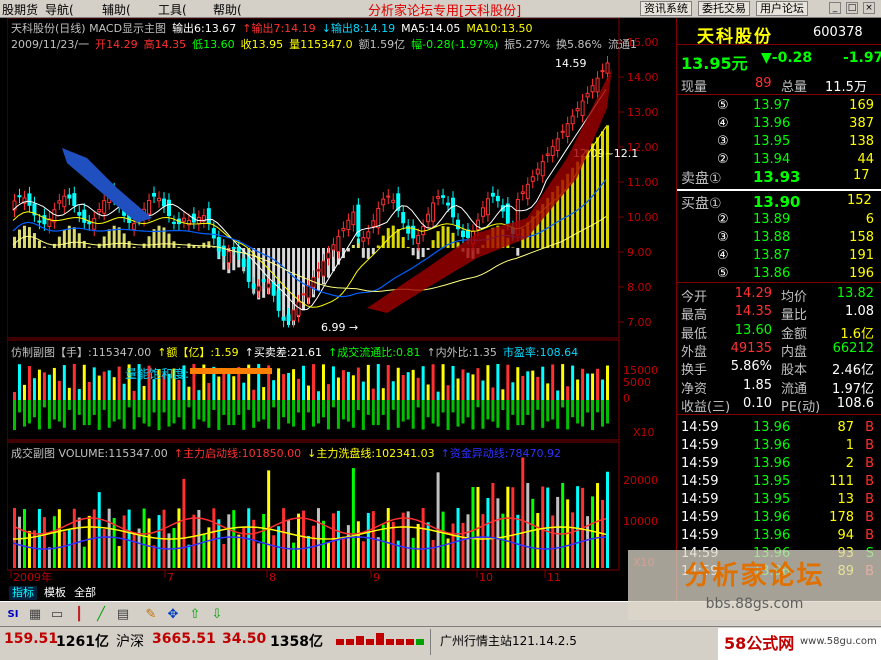 This screenshot has height=660, width=881. What do you see at coordinates (172, 9) in the screenshot?
I see `menu-tools: 工具(` at bounding box center [172, 9].